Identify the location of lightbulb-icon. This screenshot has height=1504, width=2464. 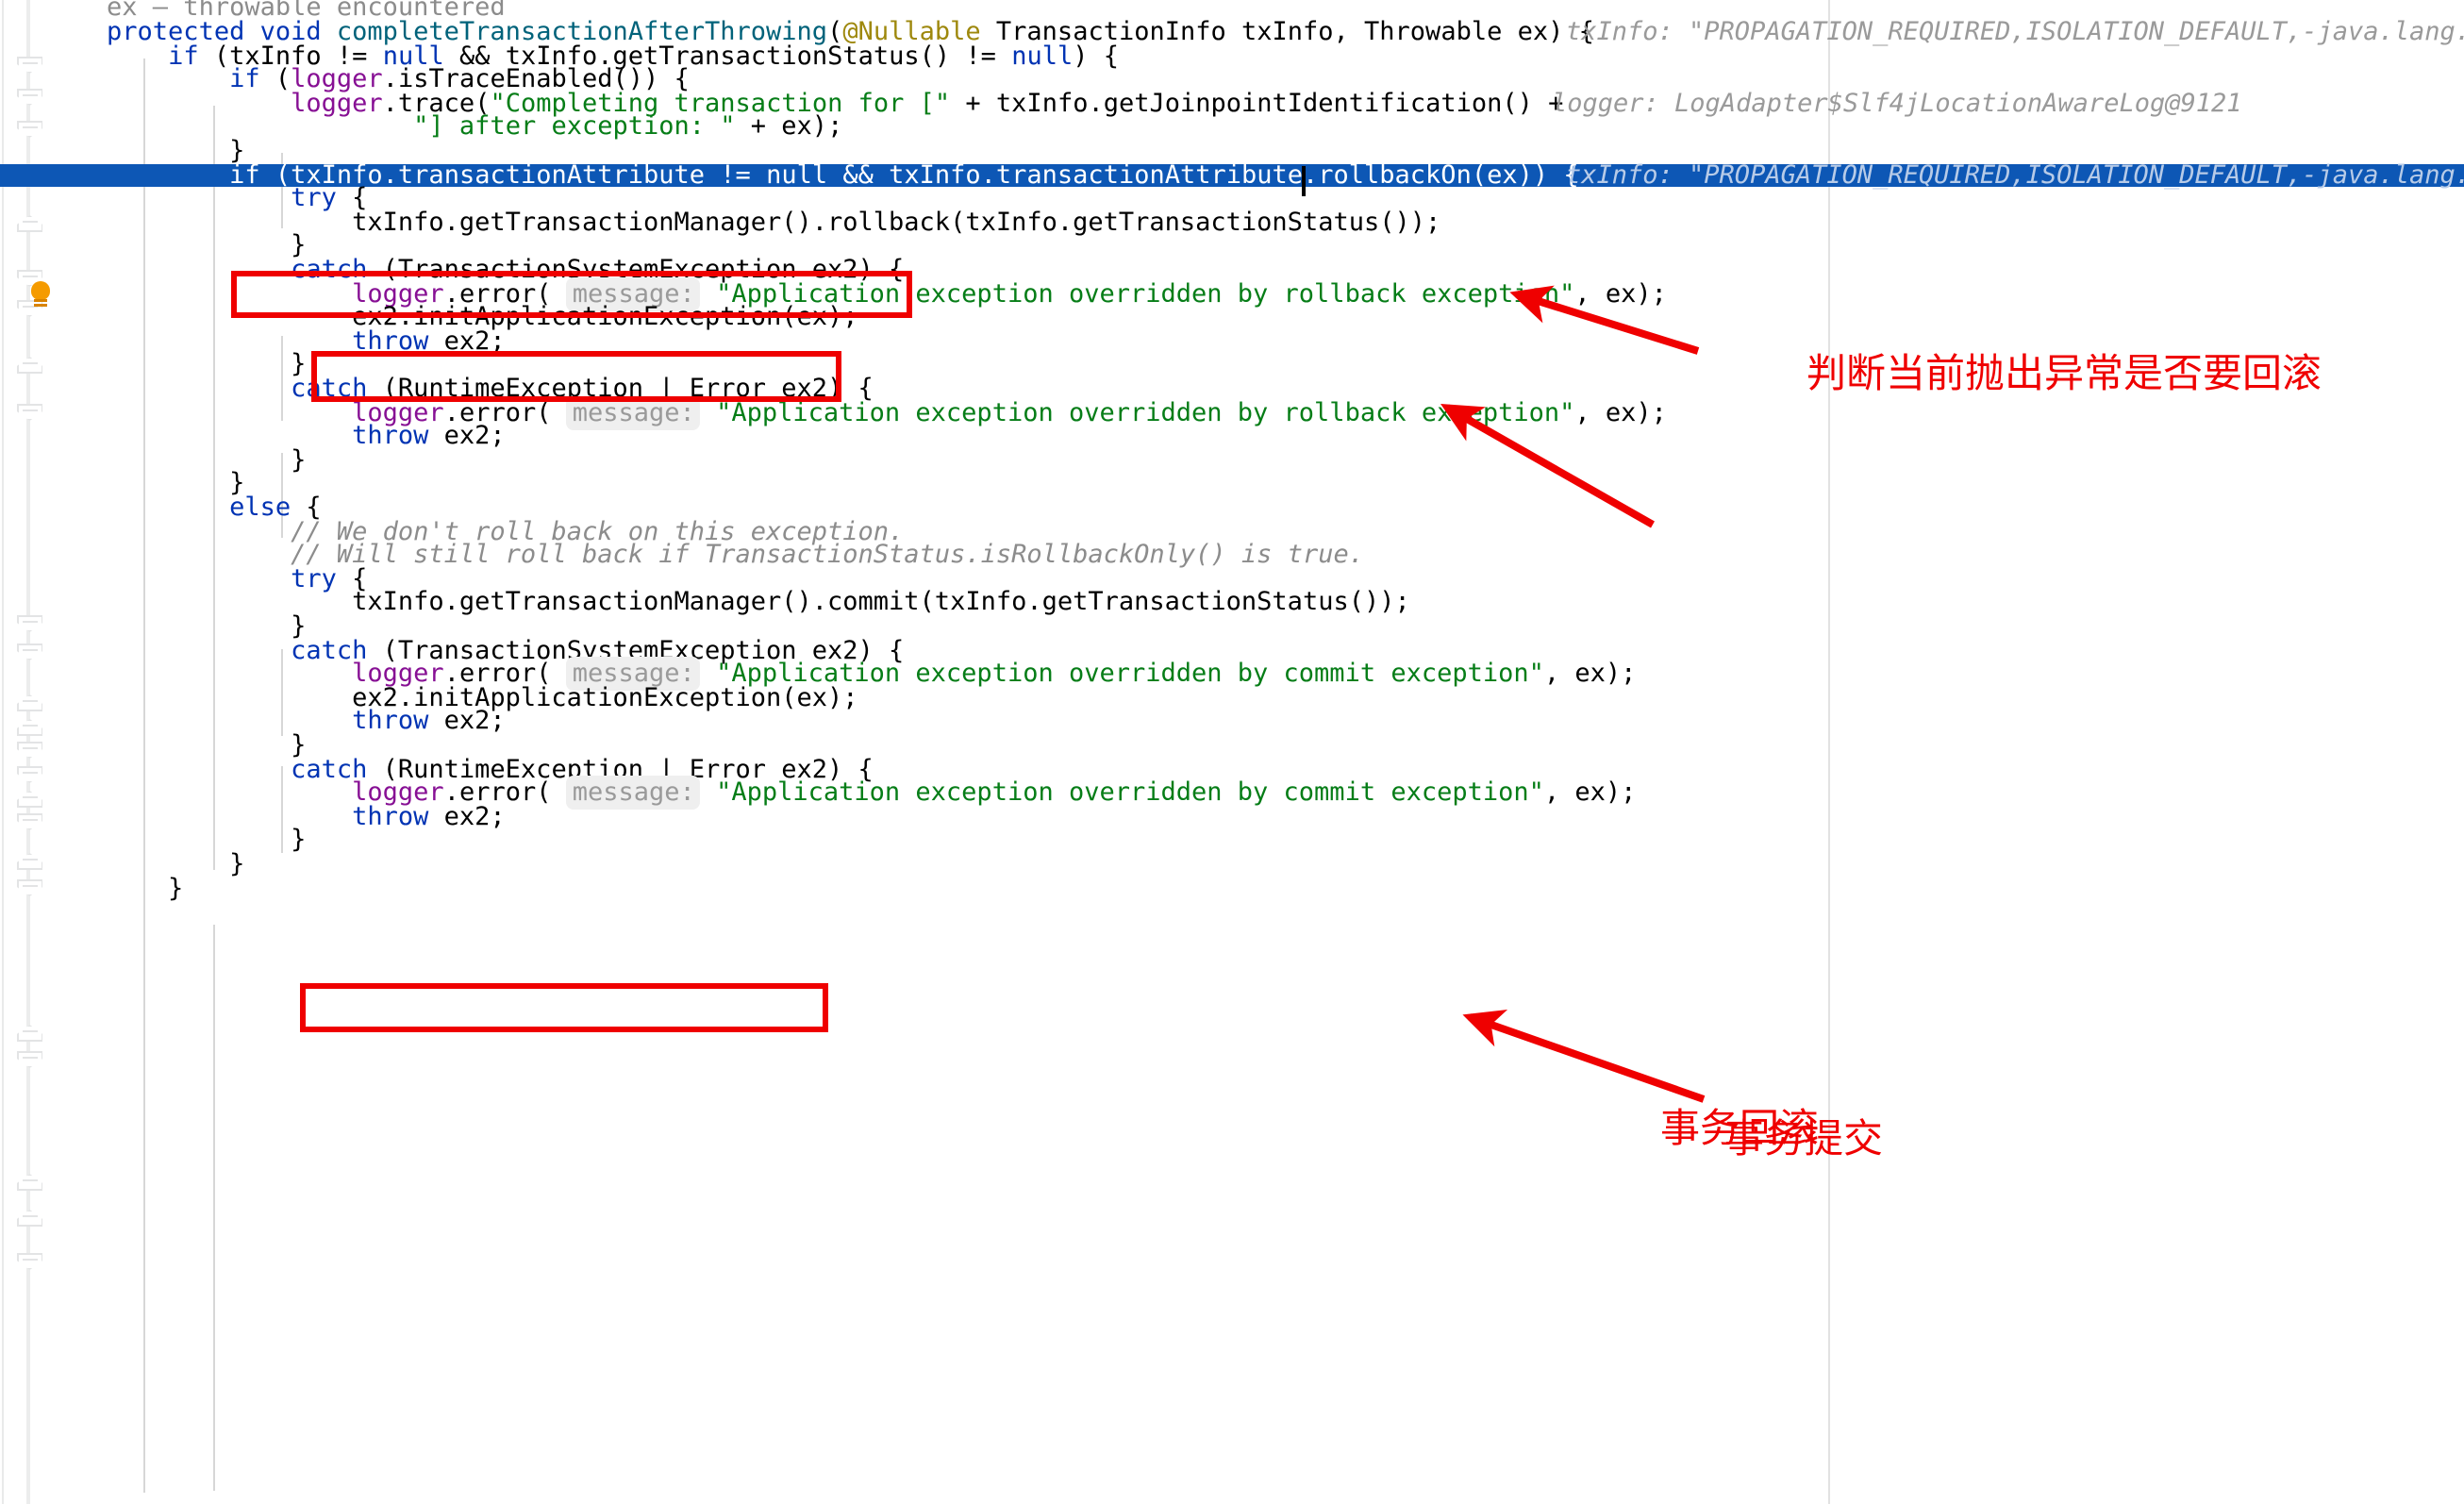
(42, 296).